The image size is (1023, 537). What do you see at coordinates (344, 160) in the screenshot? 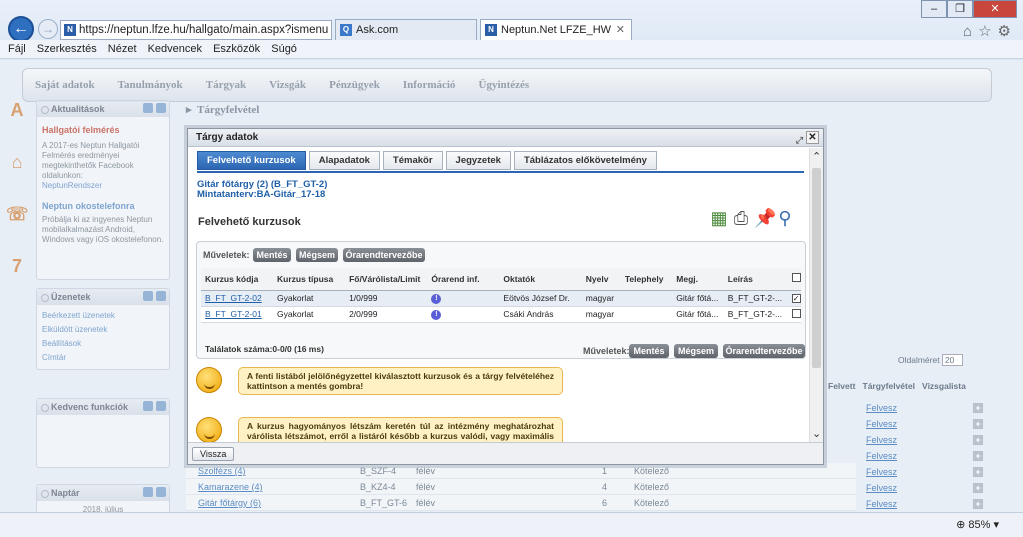
I see `tab-alapadatok: Alapadatok` at bounding box center [344, 160].